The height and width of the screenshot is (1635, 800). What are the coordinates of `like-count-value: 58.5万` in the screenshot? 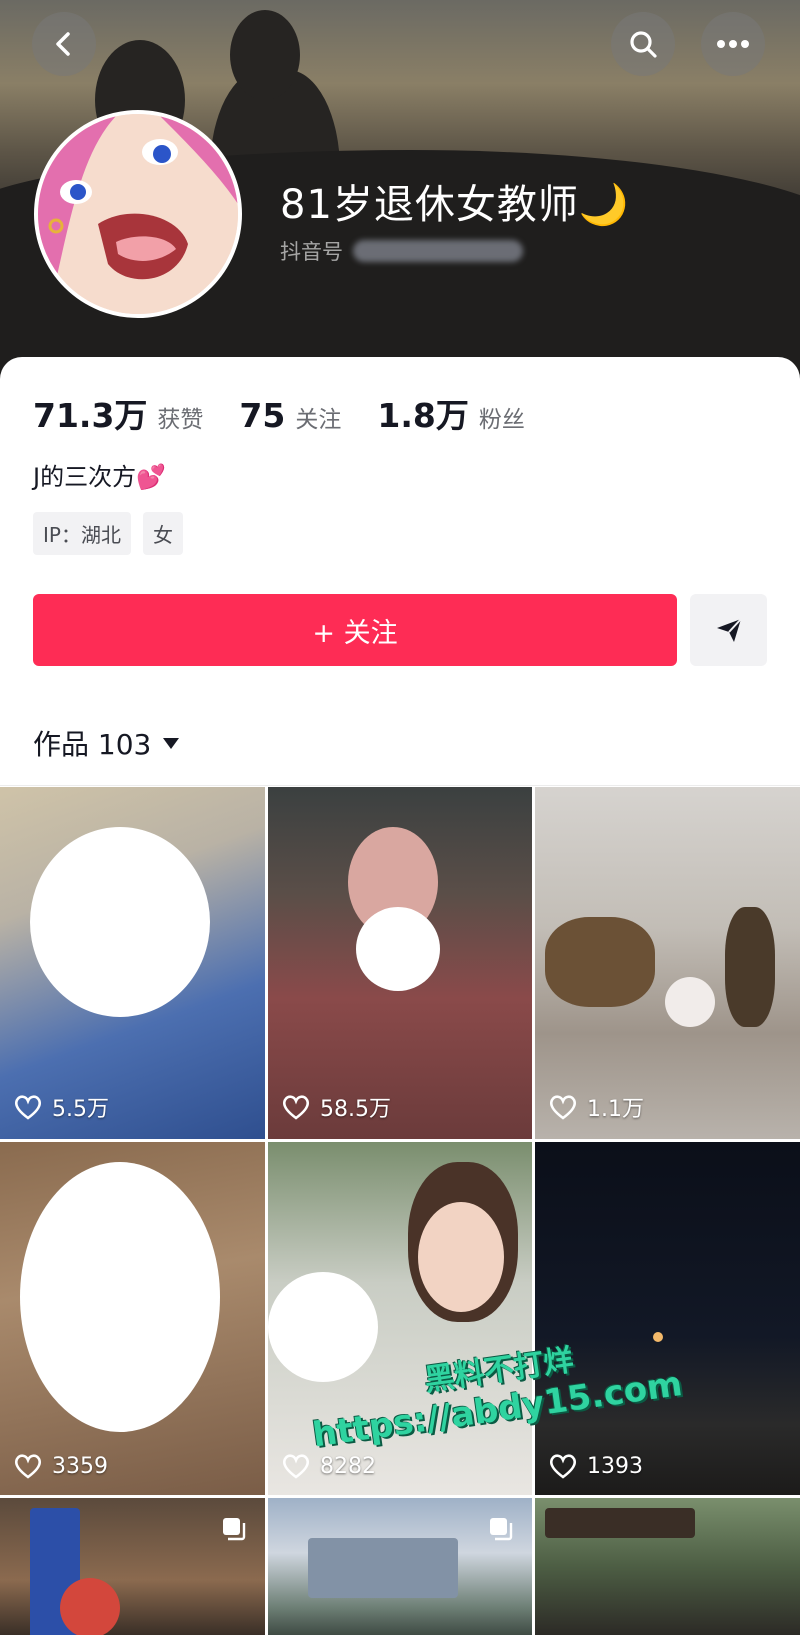 It's located at (355, 1109).